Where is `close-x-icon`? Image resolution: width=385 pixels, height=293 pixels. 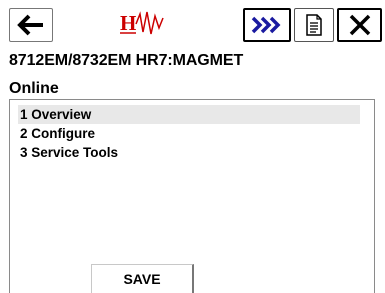 close-x-icon is located at coordinates (359, 25).